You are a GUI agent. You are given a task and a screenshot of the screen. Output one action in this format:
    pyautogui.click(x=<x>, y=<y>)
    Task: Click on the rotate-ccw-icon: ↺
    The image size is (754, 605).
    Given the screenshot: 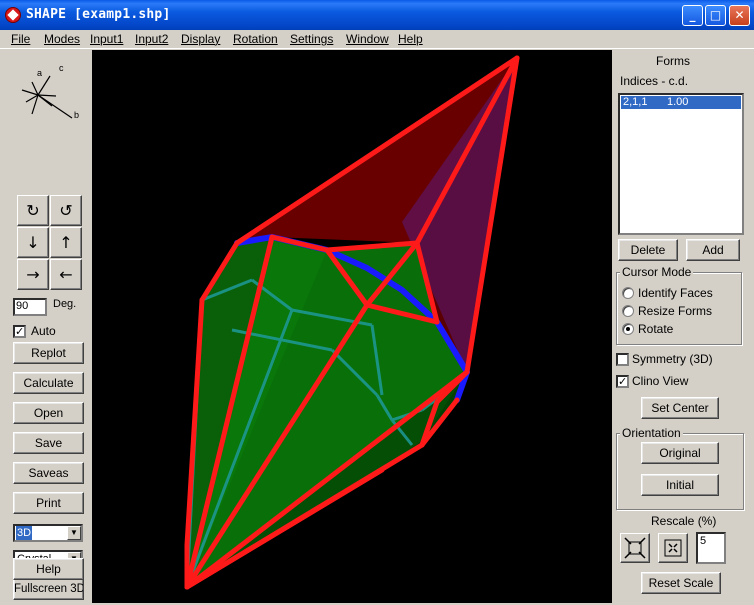 What is the action you would take?
    pyautogui.click(x=66, y=210)
    